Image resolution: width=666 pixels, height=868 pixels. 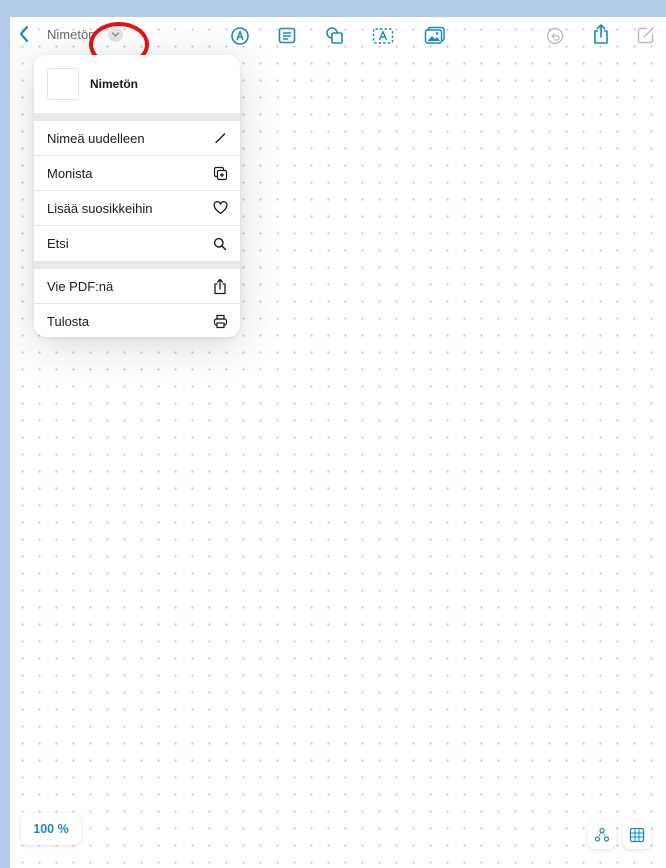 I want to click on search-icon, so click(x=220, y=244).